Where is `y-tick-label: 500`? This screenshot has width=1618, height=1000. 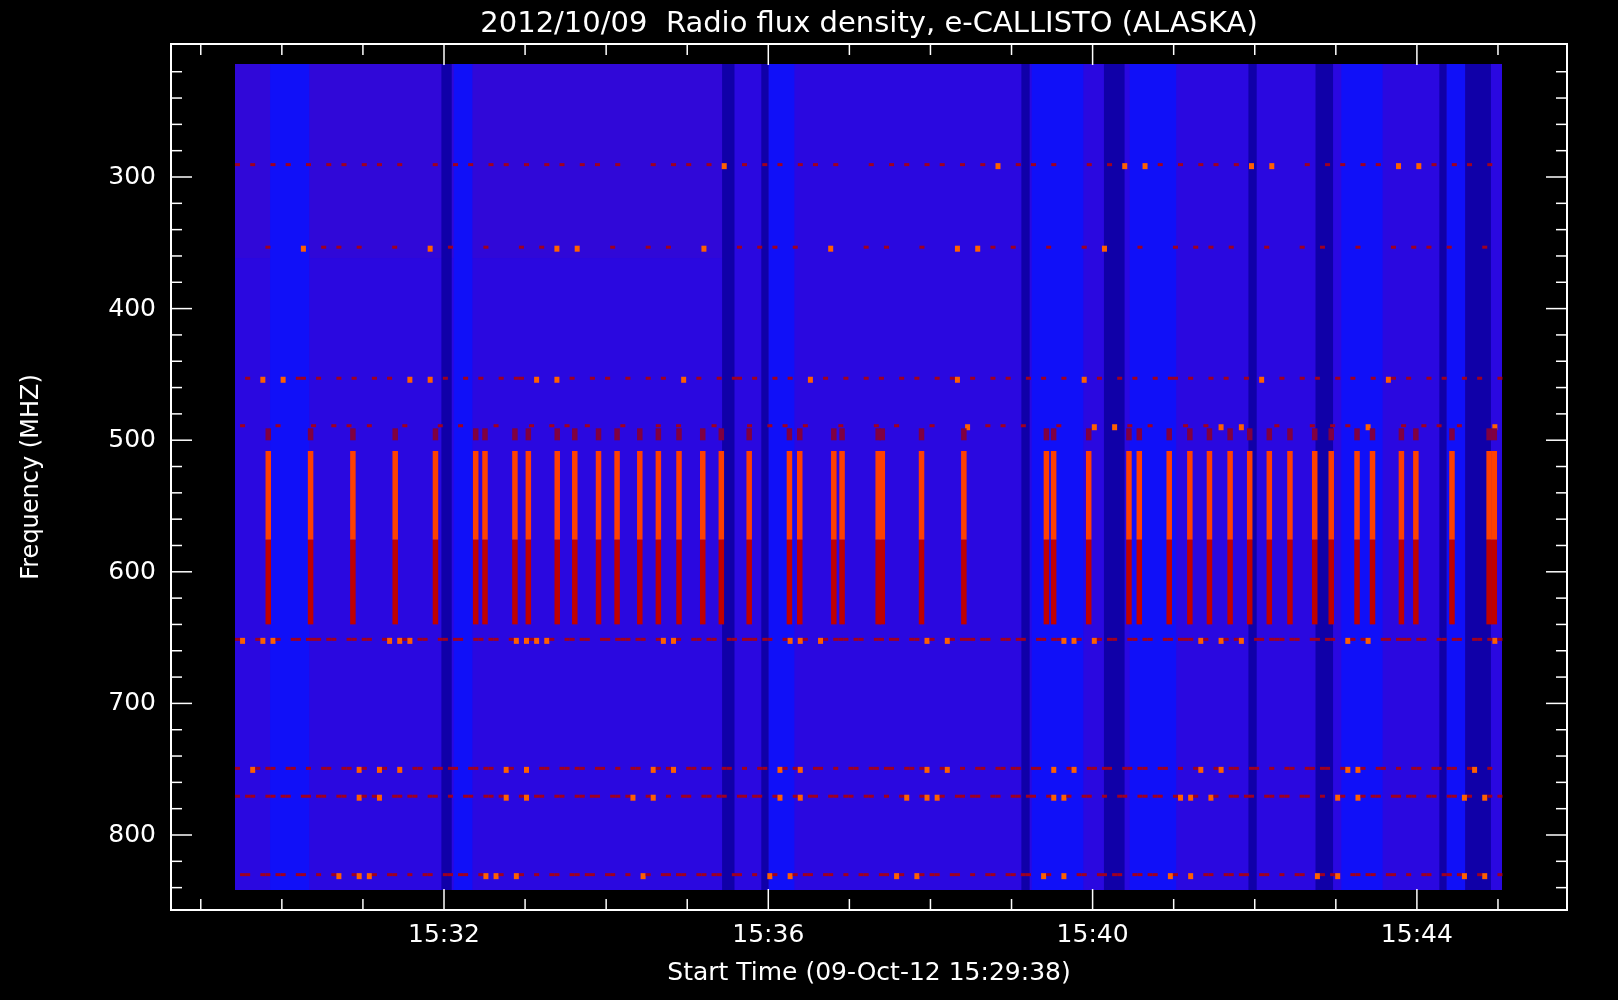
y-tick-label: 500 is located at coordinates (132, 438).